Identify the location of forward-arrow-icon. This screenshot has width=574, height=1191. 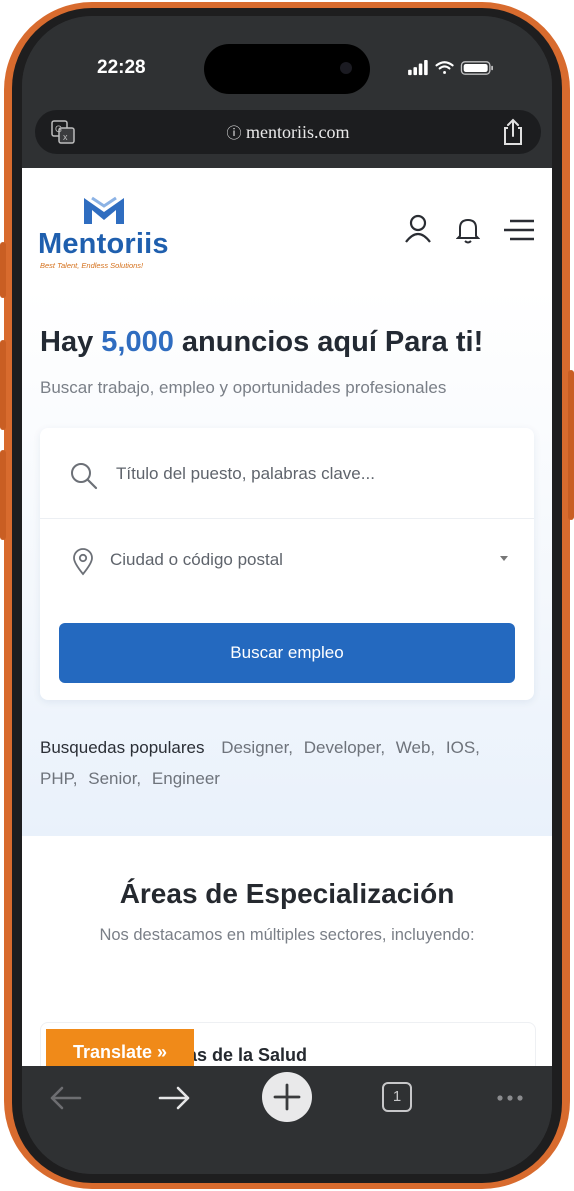
(175, 1098).